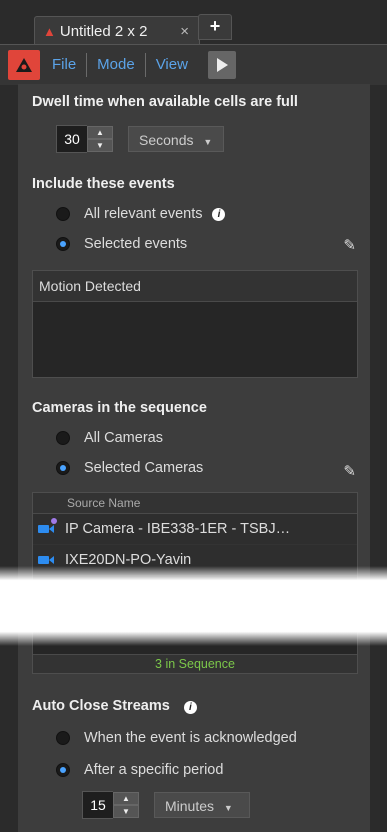 The image size is (387, 832). I want to click on tab-strip: ▲ Untitled 2 x 2 × +, so click(193, 22).